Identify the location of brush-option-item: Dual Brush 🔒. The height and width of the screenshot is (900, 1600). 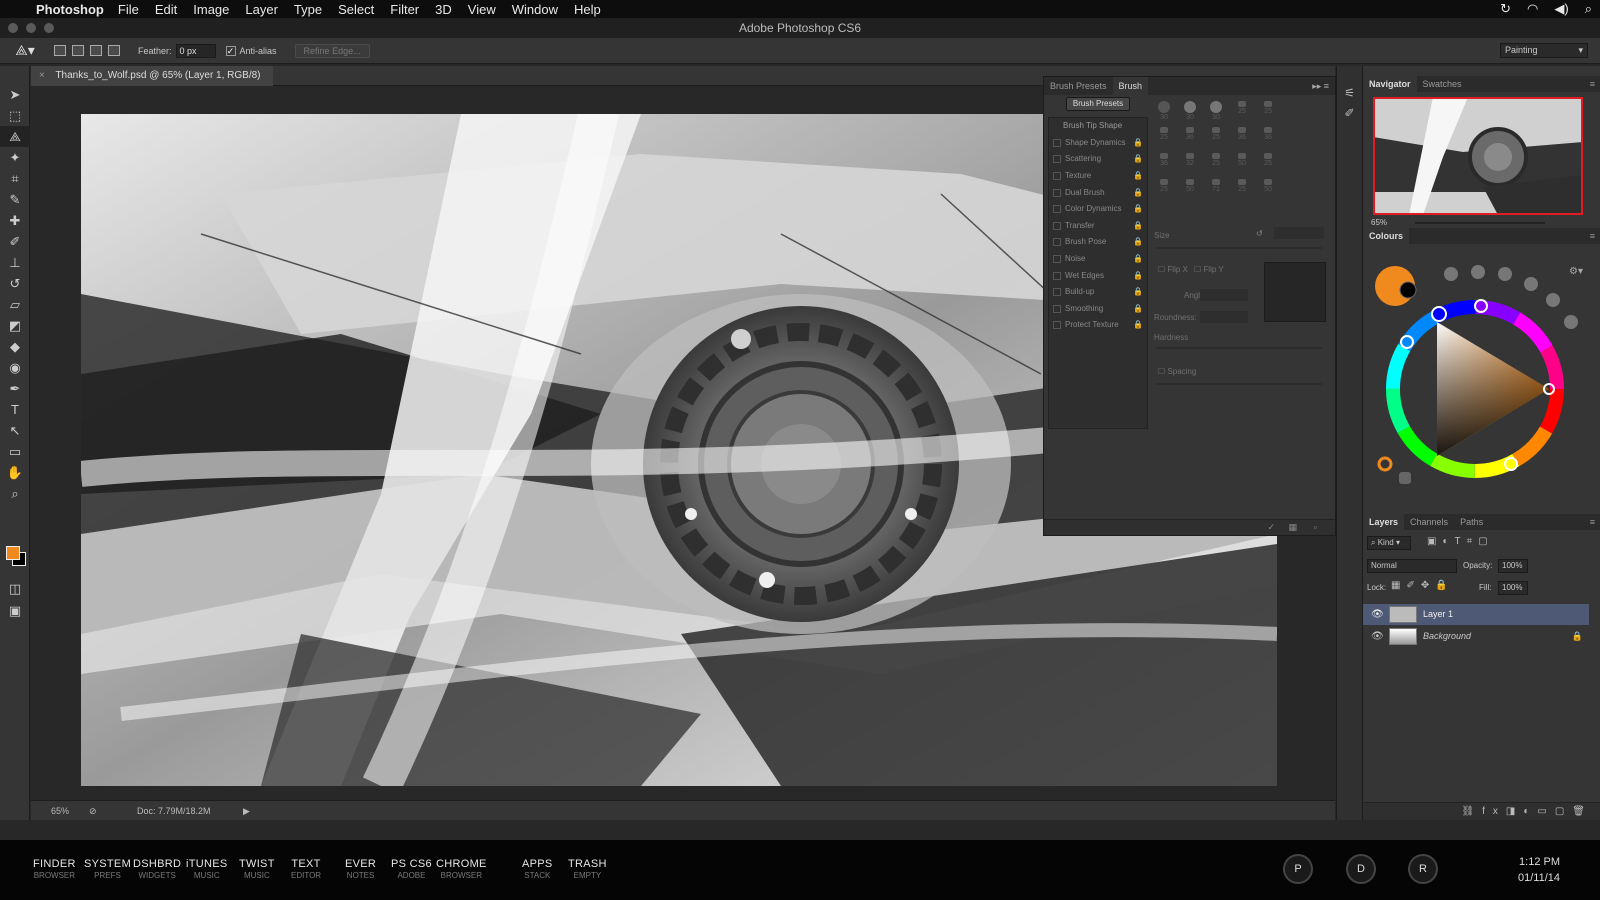
(1098, 192).